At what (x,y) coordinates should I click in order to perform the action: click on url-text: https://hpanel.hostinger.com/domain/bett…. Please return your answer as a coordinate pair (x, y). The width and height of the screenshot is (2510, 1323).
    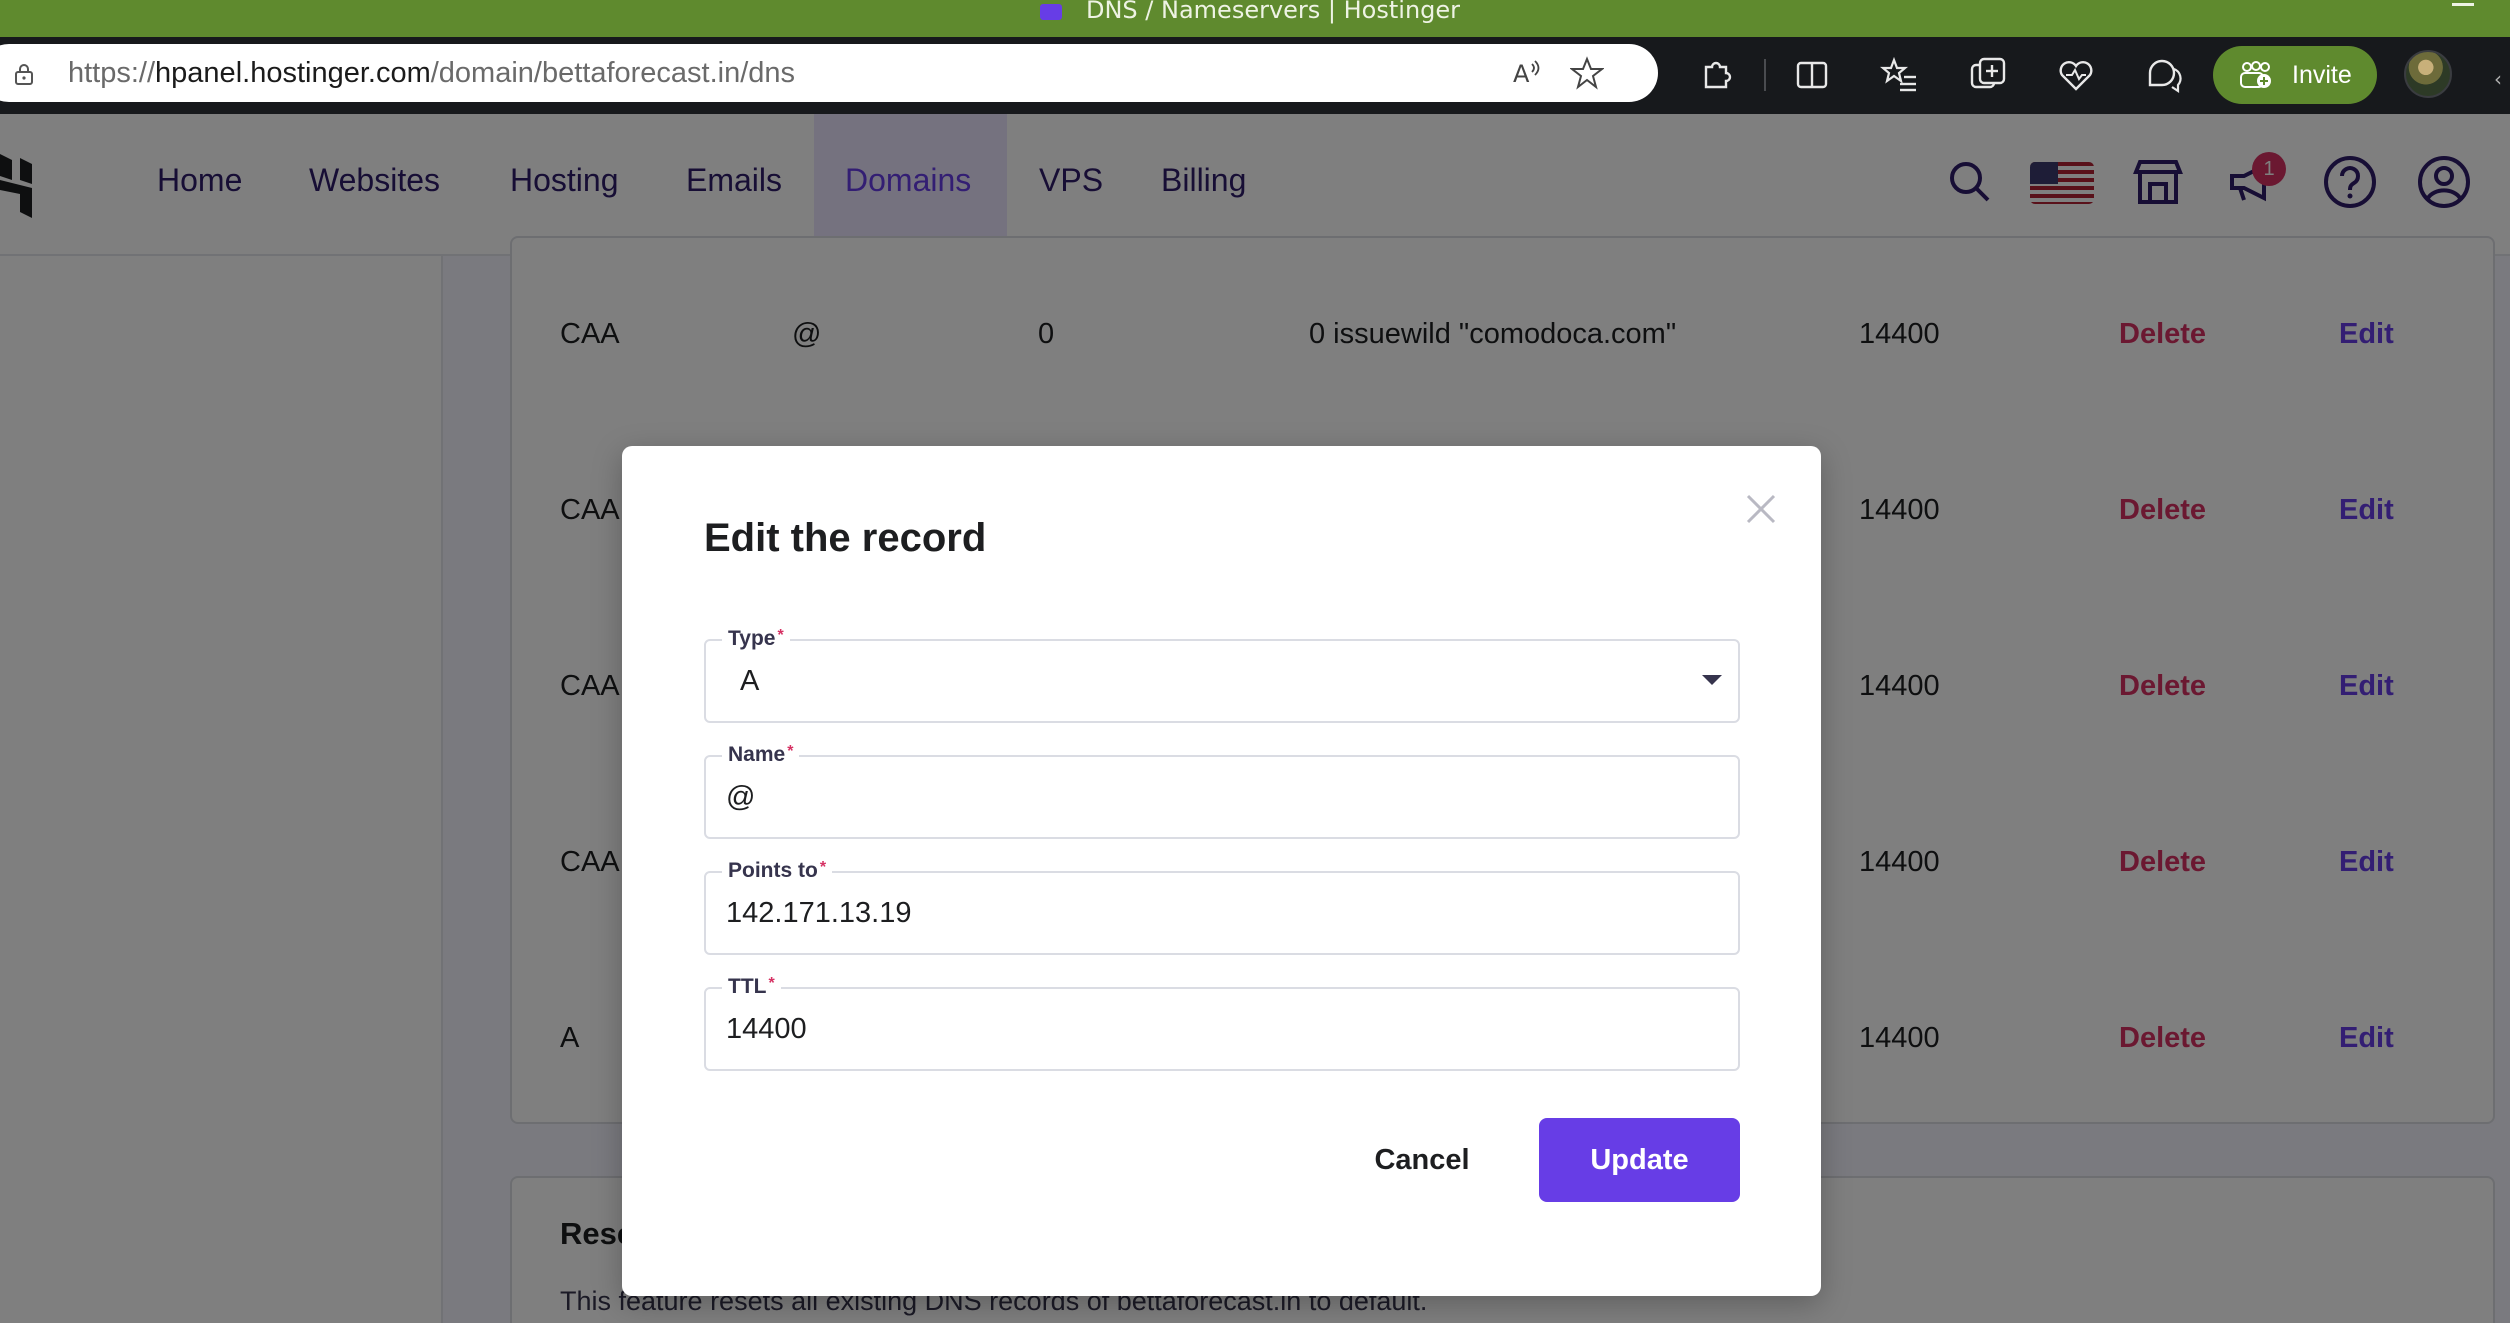
    Looking at the image, I should click on (431, 73).